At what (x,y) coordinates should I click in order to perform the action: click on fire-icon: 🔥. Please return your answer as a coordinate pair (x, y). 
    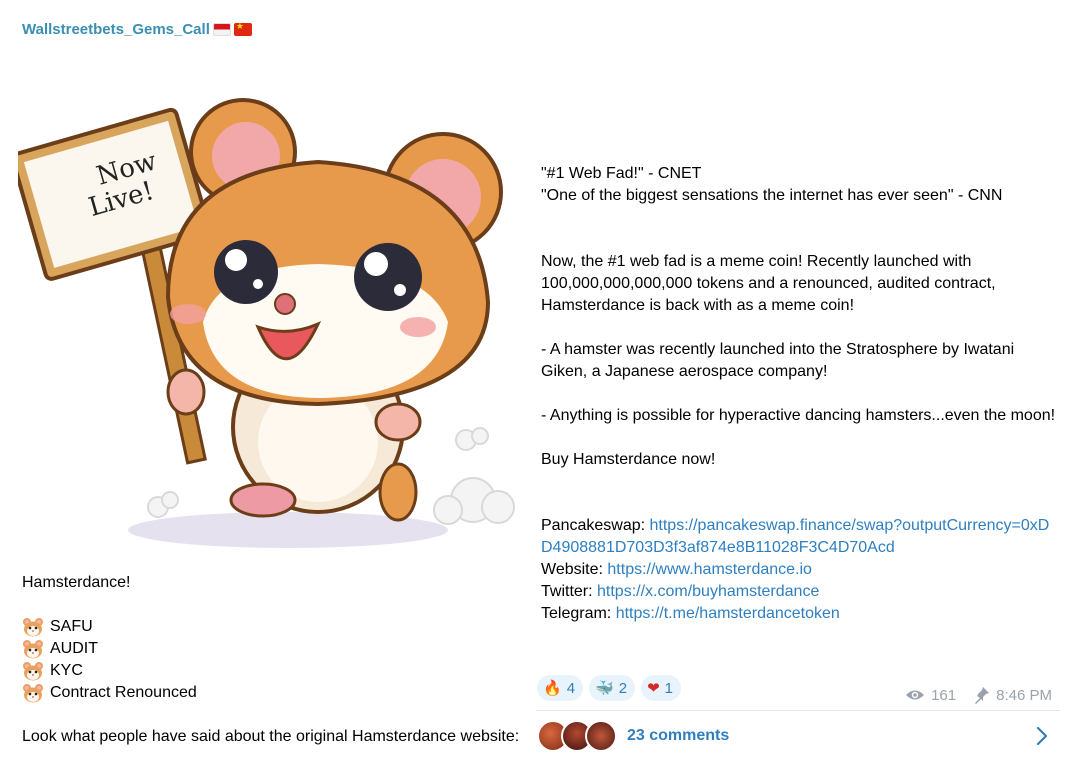
    Looking at the image, I should click on (552, 688).